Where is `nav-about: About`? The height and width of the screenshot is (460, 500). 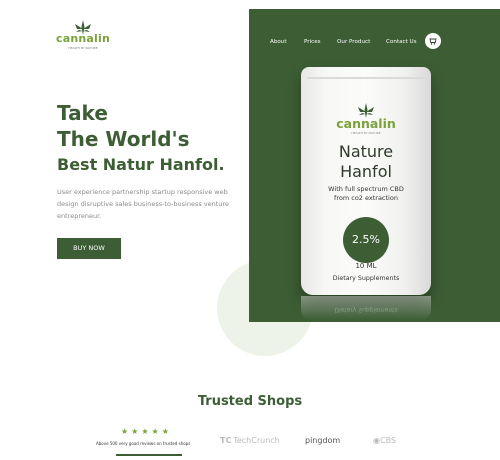 nav-about: About is located at coordinates (278, 42).